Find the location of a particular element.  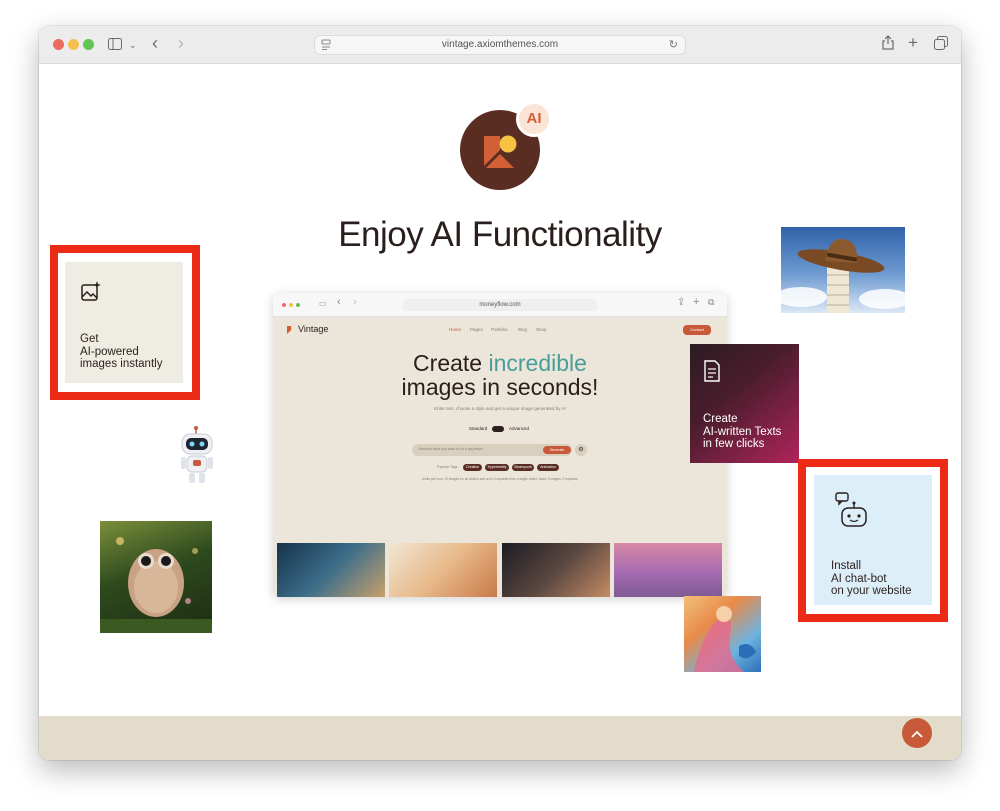

preview-nav-pages: Pages is located at coordinates (476, 329).